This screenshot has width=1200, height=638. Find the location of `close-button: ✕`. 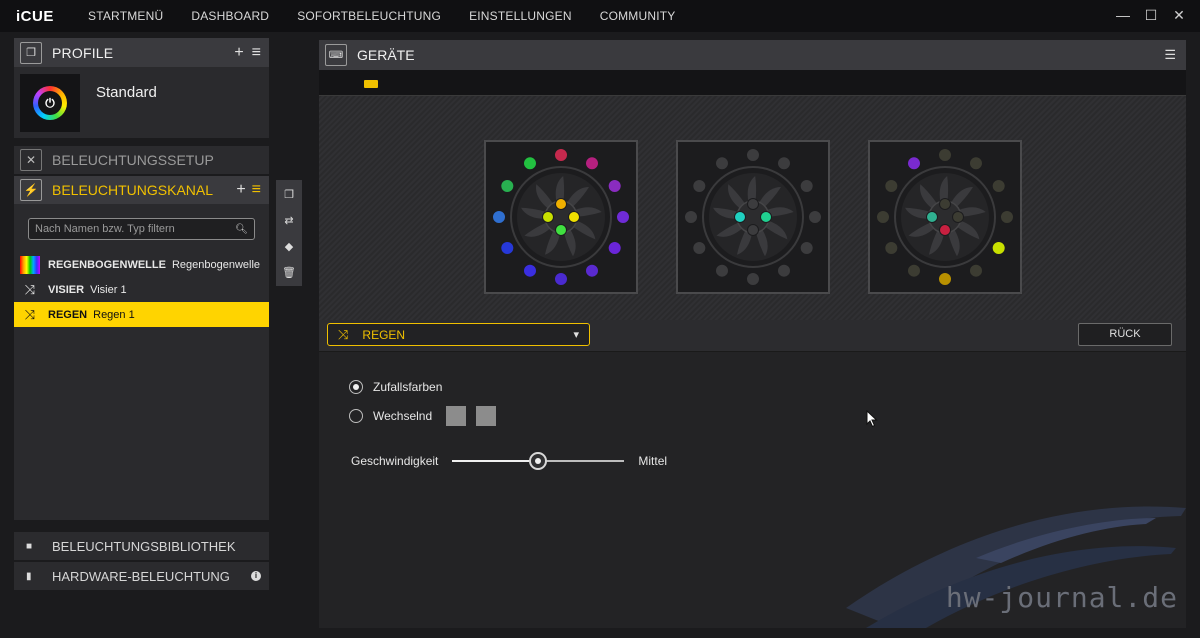

close-button: ✕ is located at coordinates (1179, 15).